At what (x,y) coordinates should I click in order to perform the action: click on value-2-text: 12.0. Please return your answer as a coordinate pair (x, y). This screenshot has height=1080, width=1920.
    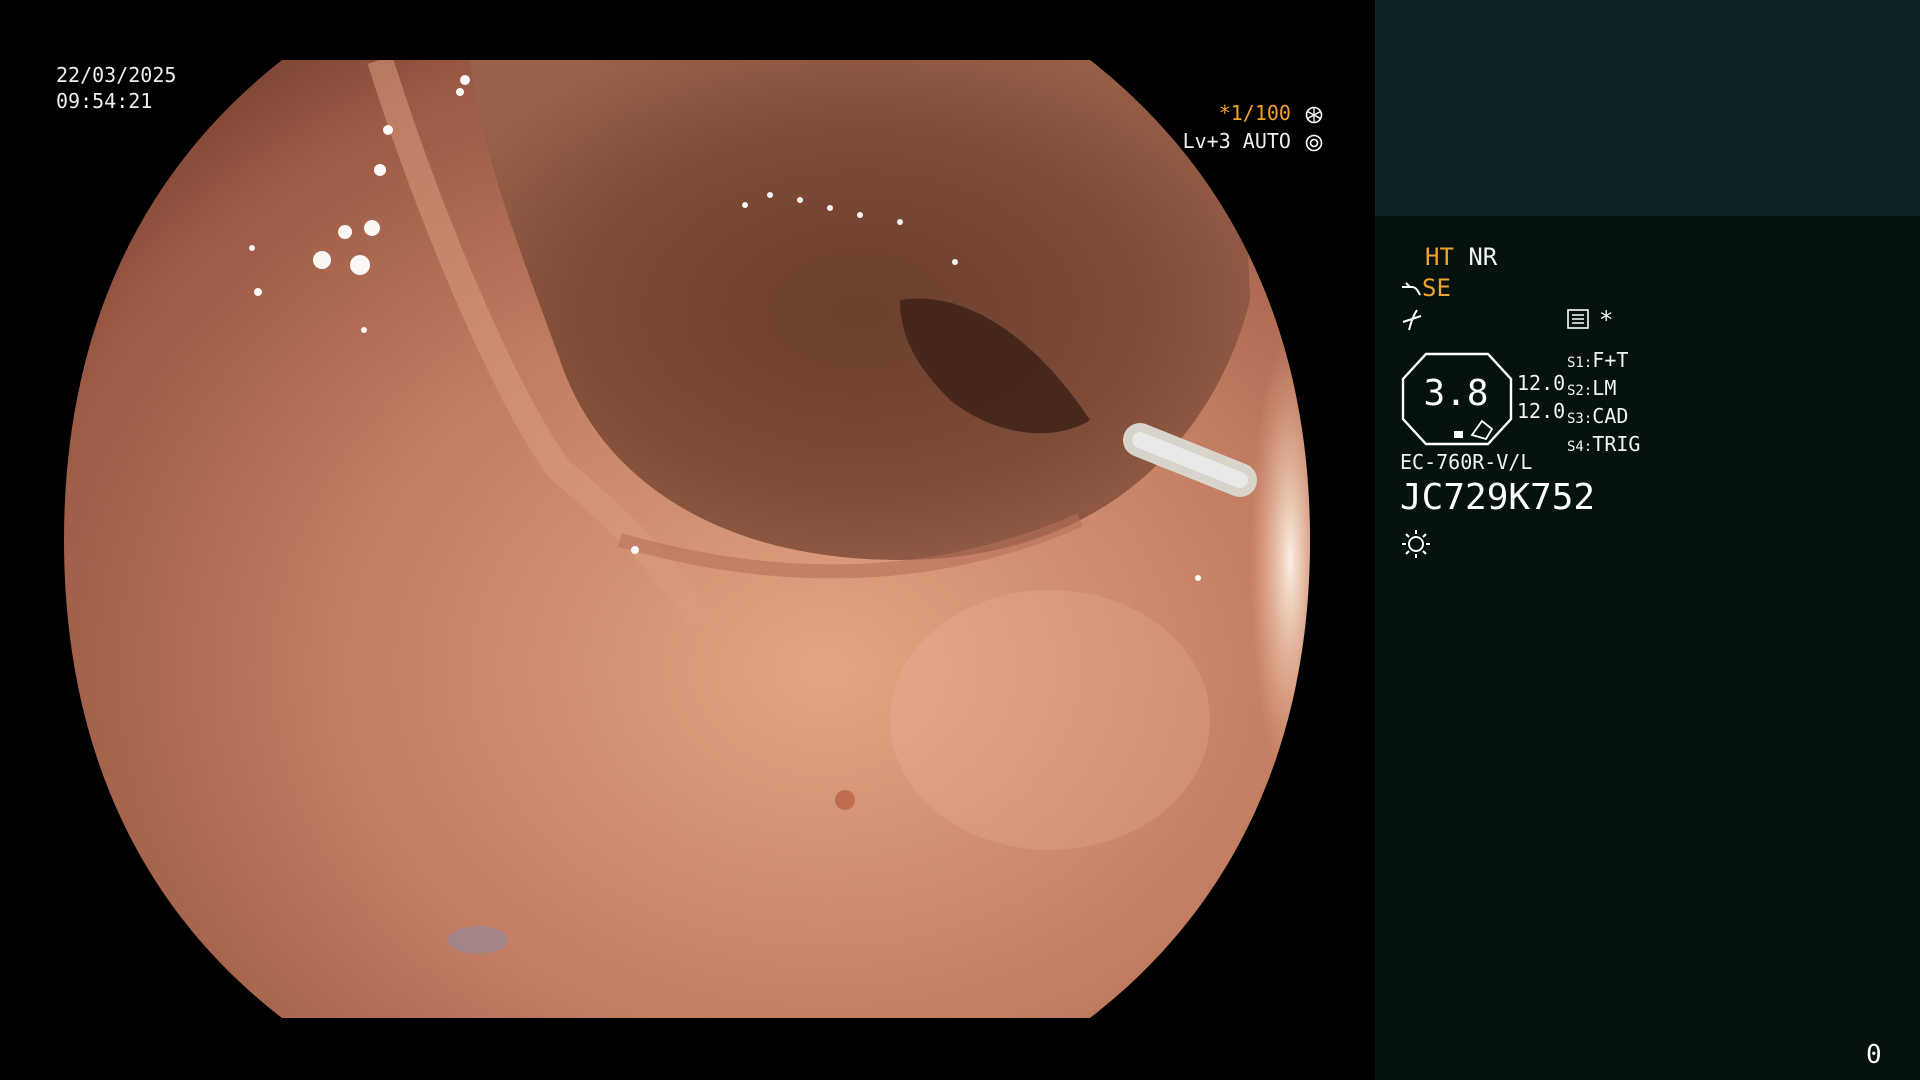
    Looking at the image, I should click on (1541, 411).